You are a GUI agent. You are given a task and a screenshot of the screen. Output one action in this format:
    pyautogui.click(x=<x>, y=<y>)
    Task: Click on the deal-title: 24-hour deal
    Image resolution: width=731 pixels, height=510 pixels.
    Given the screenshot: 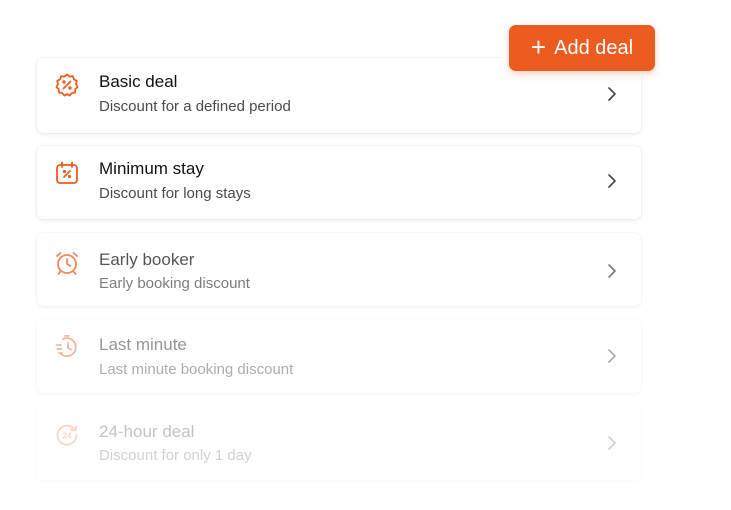 What is the action you would take?
    pyautogui.click(x=147, y=431)
    